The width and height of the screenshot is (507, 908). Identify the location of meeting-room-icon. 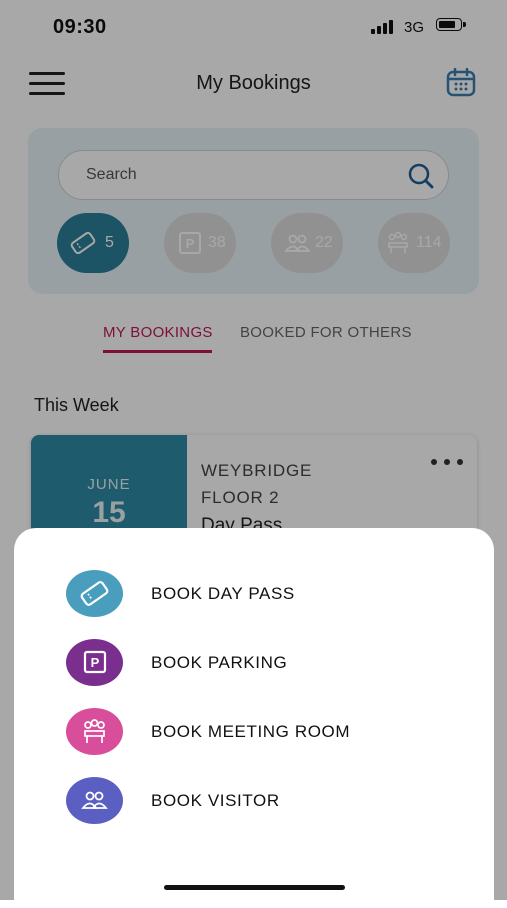
(94, 731).